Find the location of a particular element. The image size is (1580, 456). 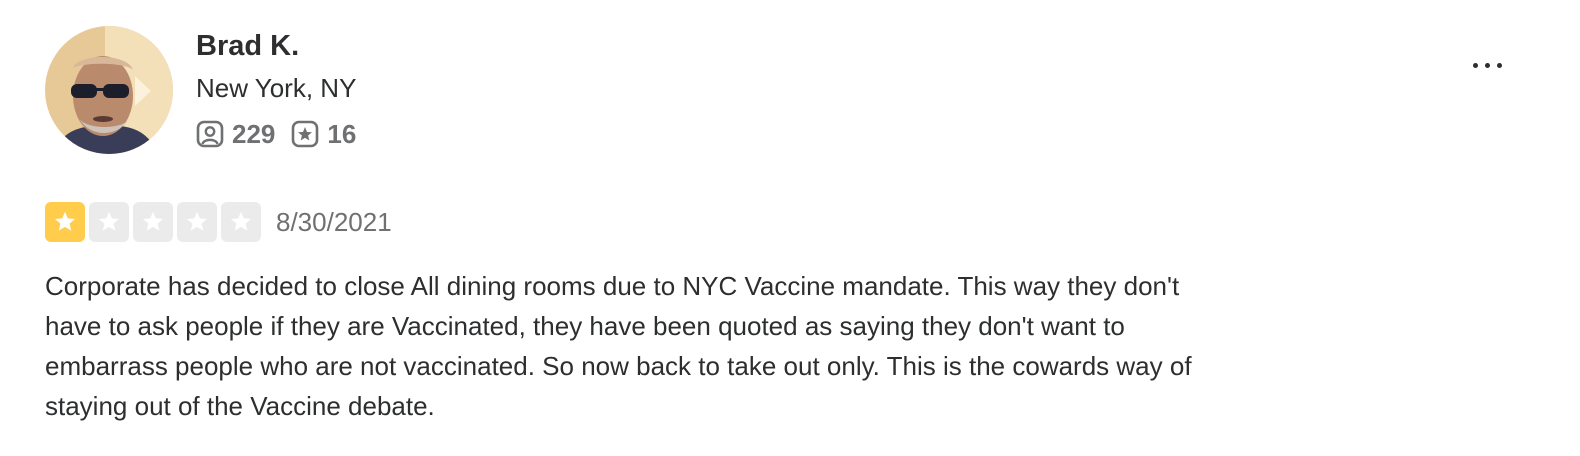

user-stats: 229 16 is located at coordinates (276, 134).